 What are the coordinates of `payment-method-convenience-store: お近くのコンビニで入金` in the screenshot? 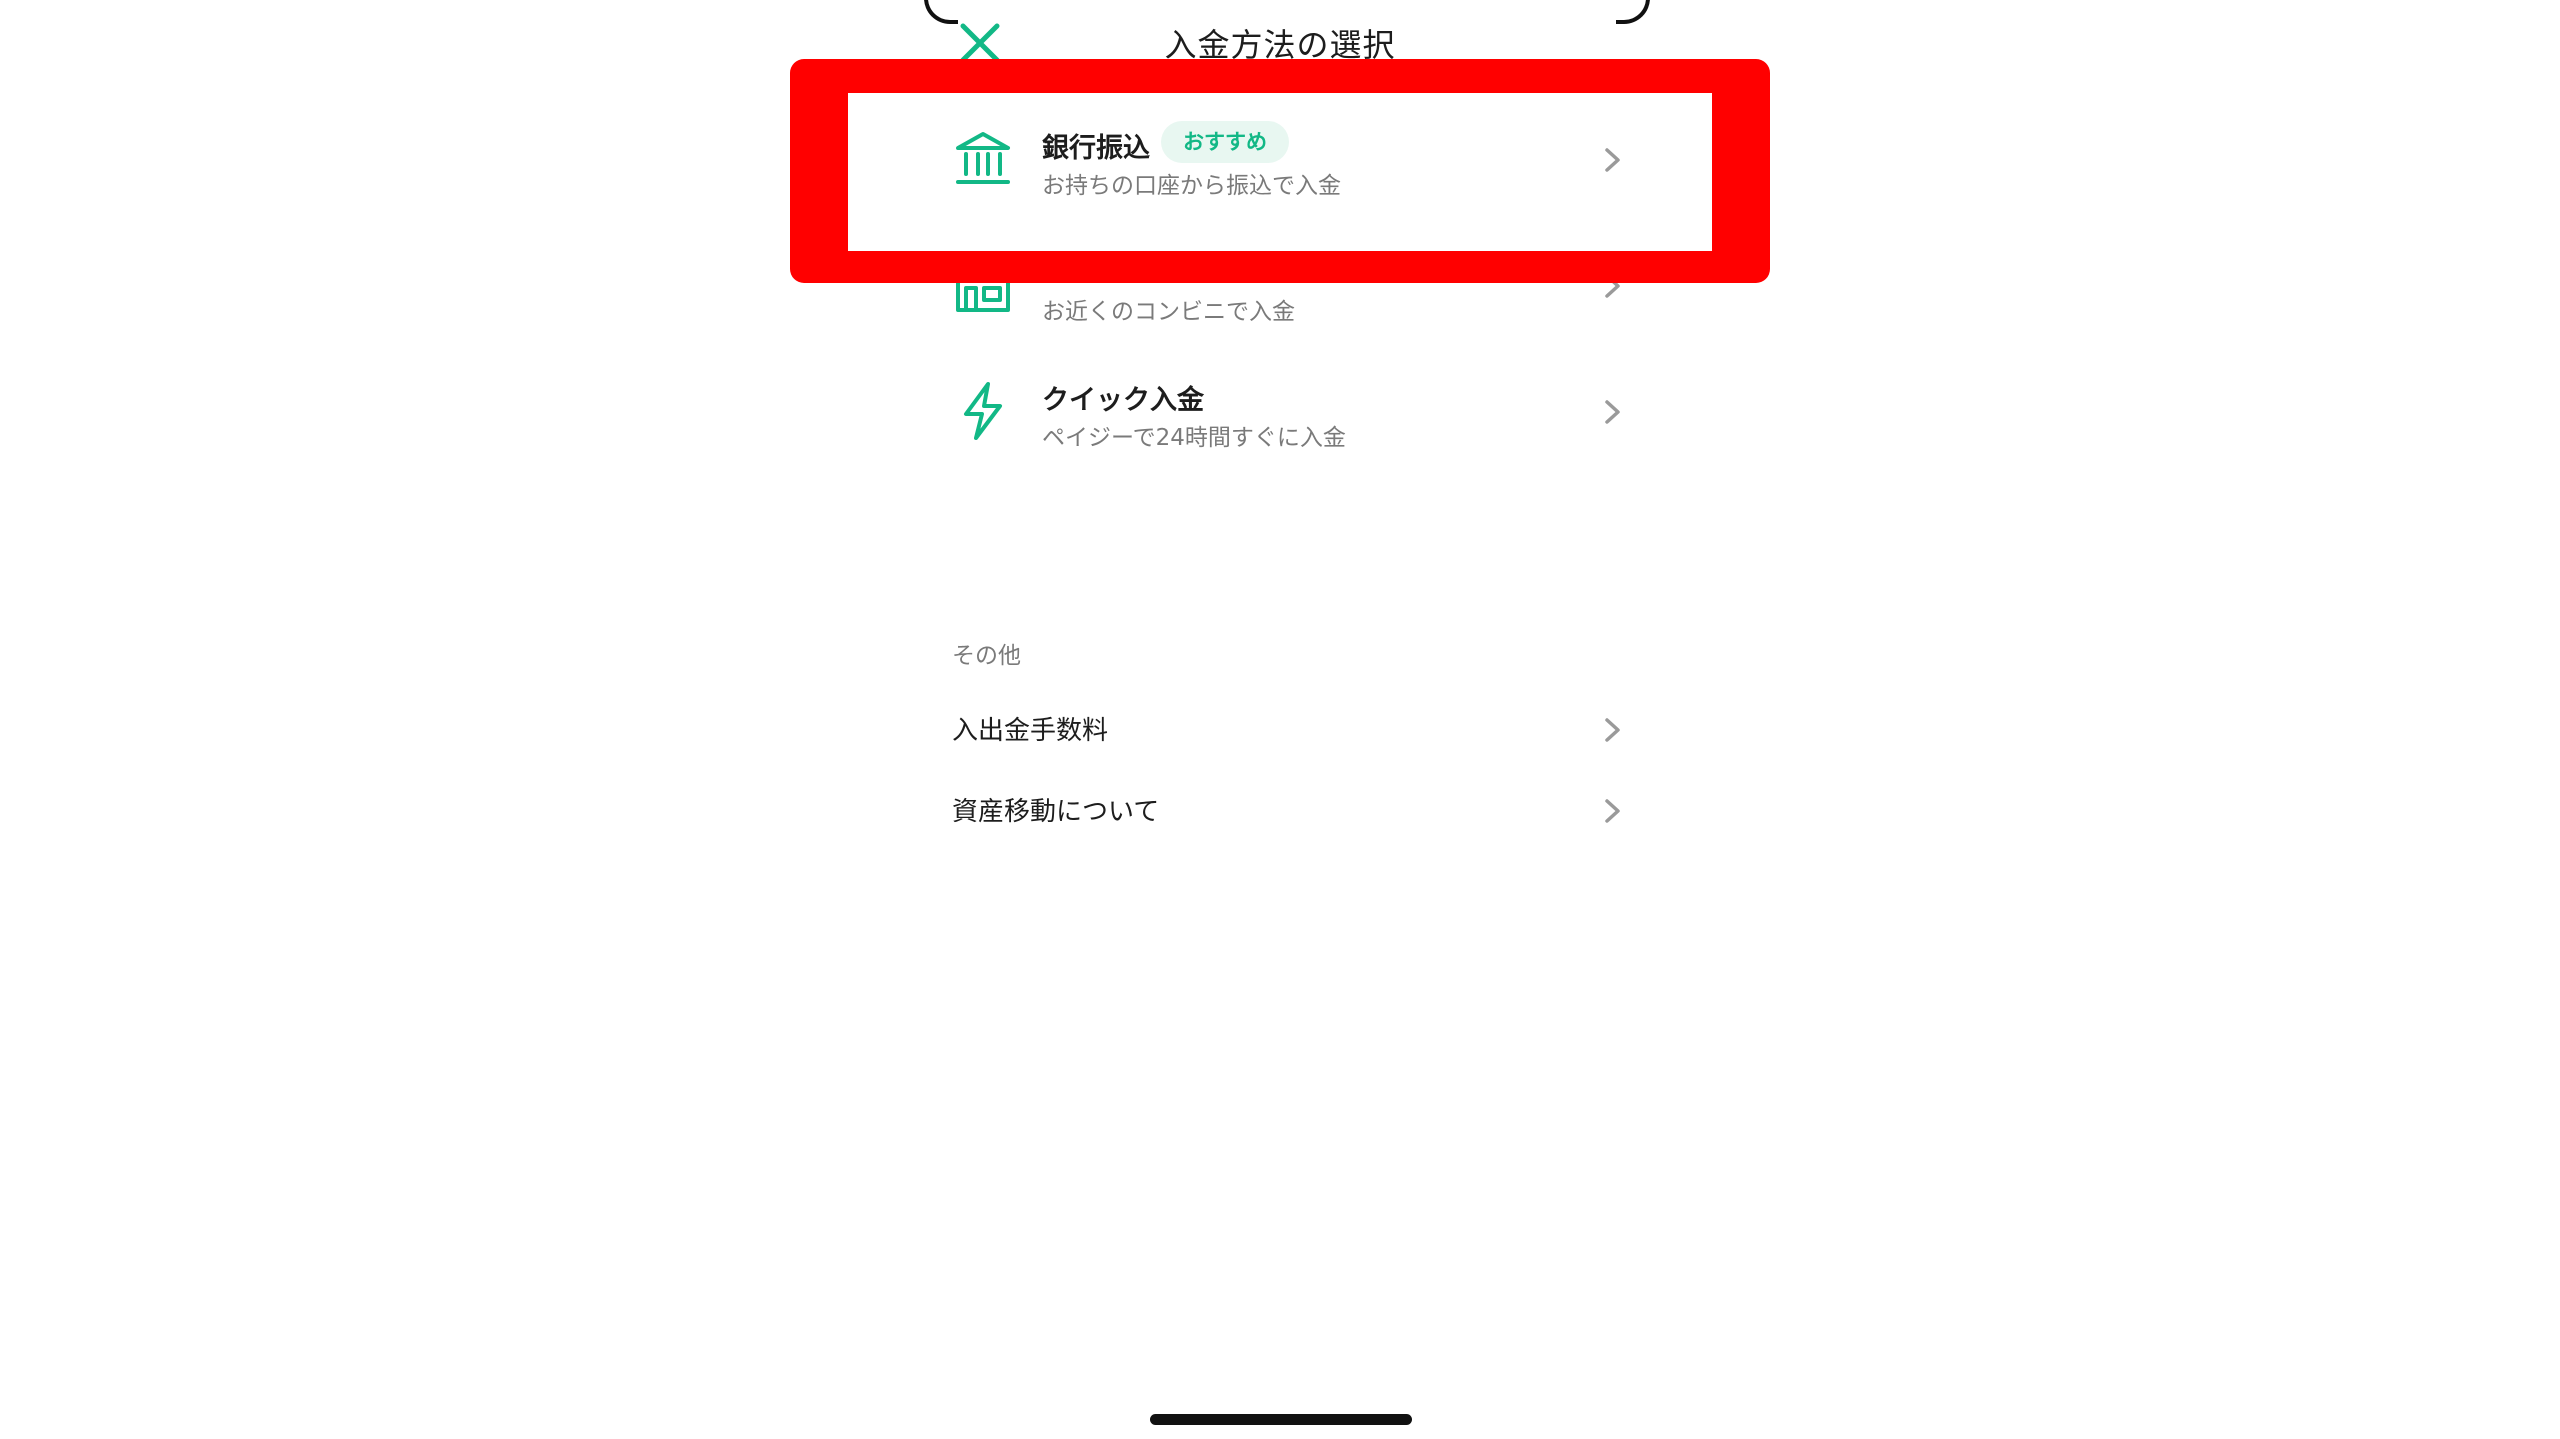 It's located at (1288, 287).